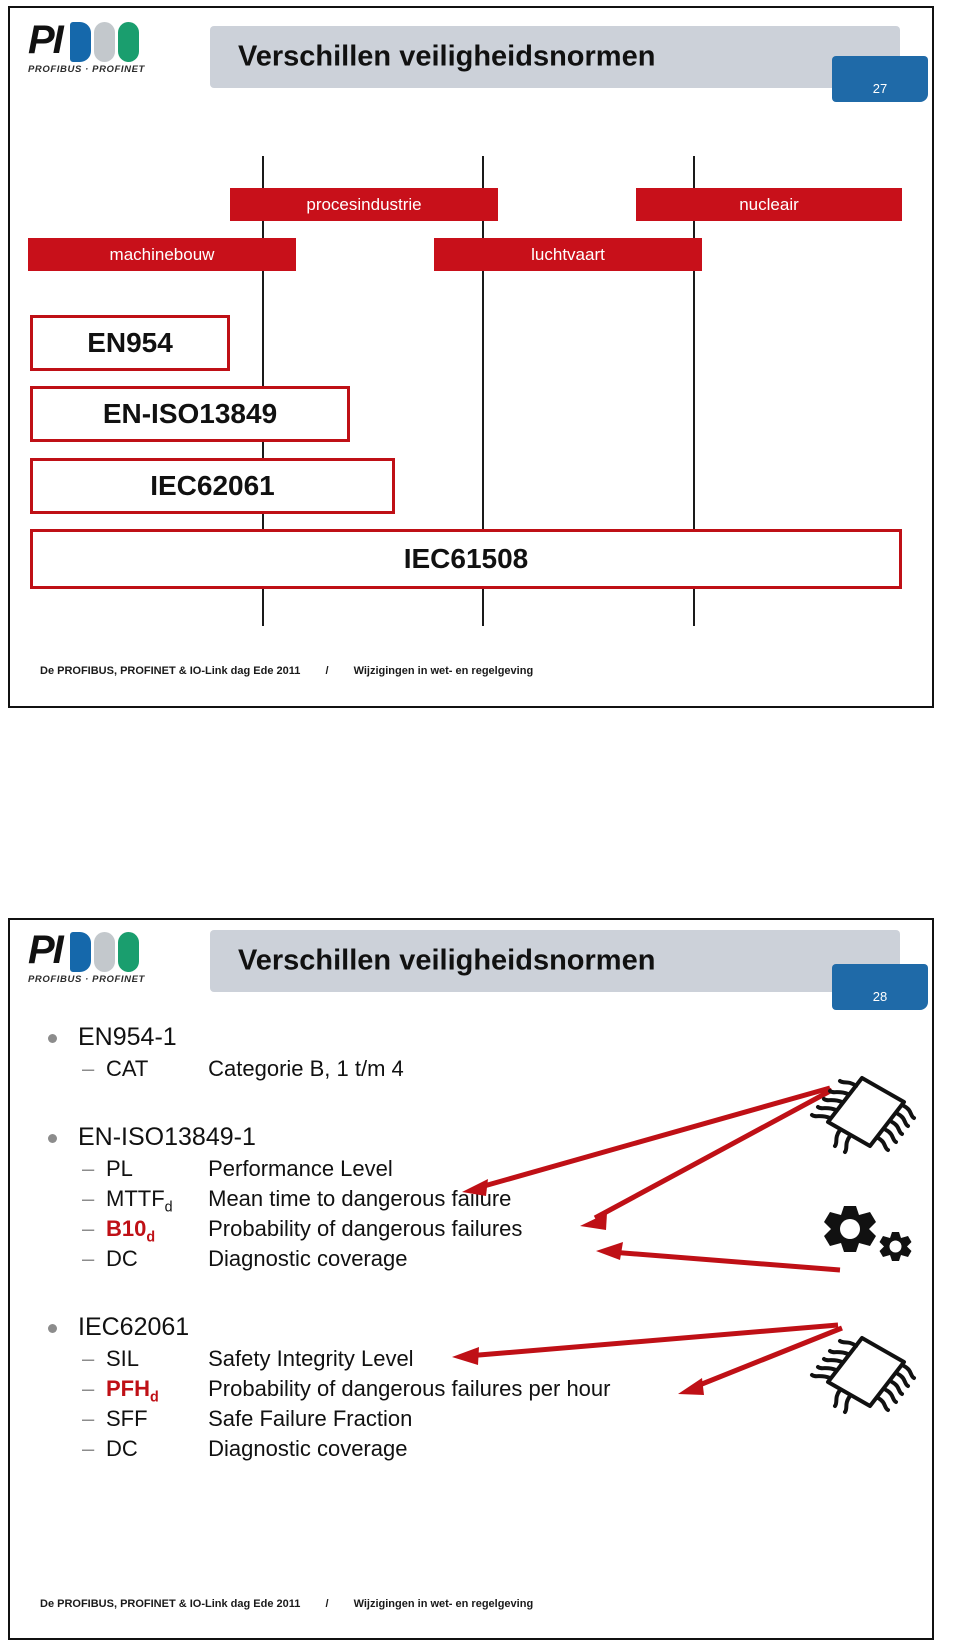  I want to click on row-description: Safety Integrity Level, so click(311, 1358).